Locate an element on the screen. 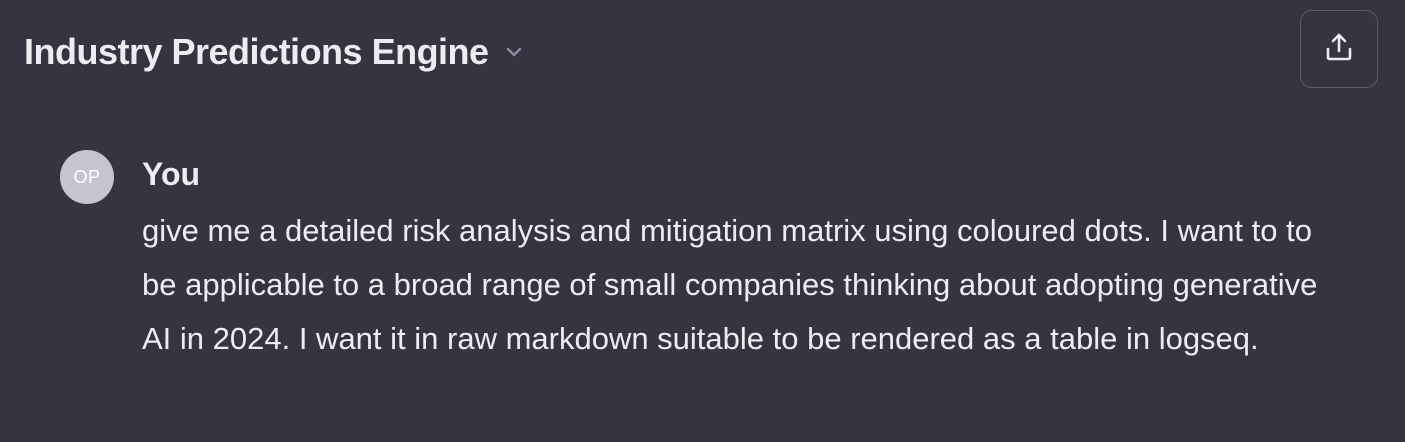  share-button is located at coordinates (1339, 49).